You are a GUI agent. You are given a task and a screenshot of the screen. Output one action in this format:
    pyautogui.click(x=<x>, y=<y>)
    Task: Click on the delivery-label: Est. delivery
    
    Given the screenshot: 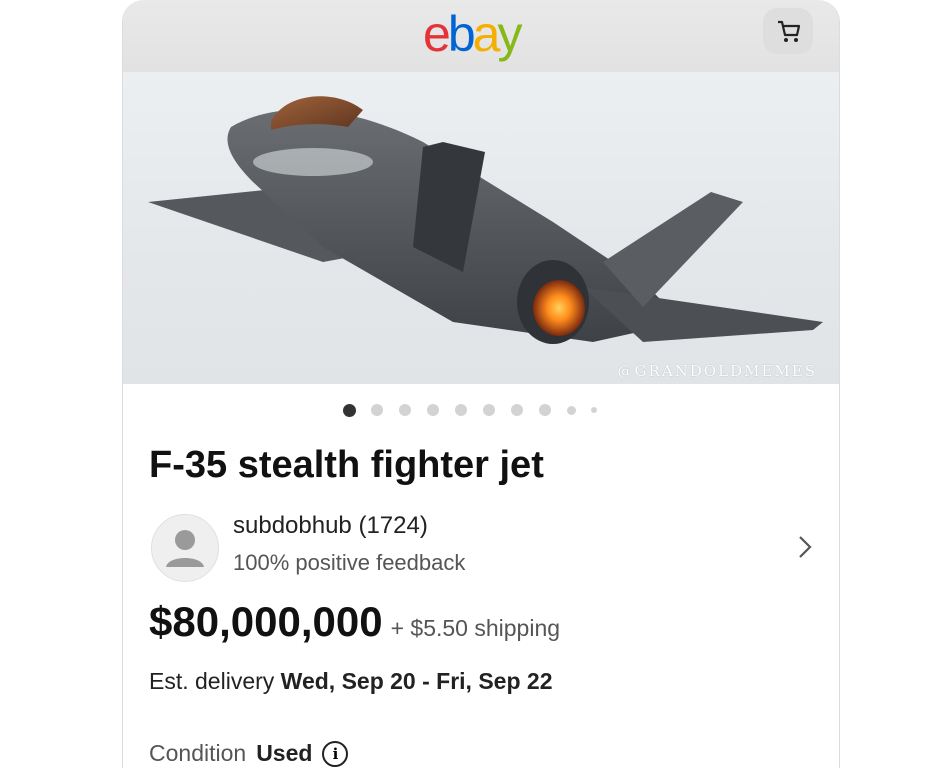 What is the action you would take?
    pyautogui.click(x=215, y=681)
    